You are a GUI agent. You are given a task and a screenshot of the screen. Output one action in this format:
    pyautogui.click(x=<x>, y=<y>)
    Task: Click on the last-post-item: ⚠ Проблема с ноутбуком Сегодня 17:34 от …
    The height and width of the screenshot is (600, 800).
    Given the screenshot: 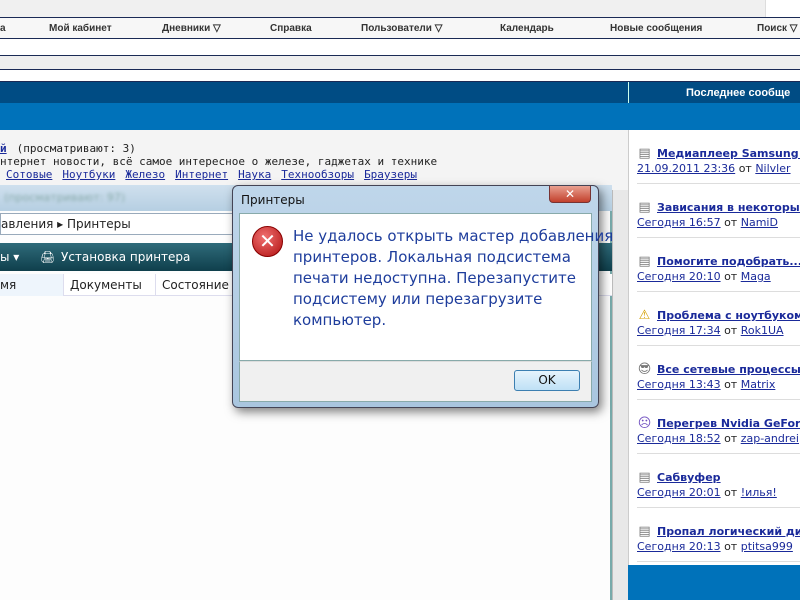 What is the action you would take?
    pyautogui.click(x=718, y=319)
    